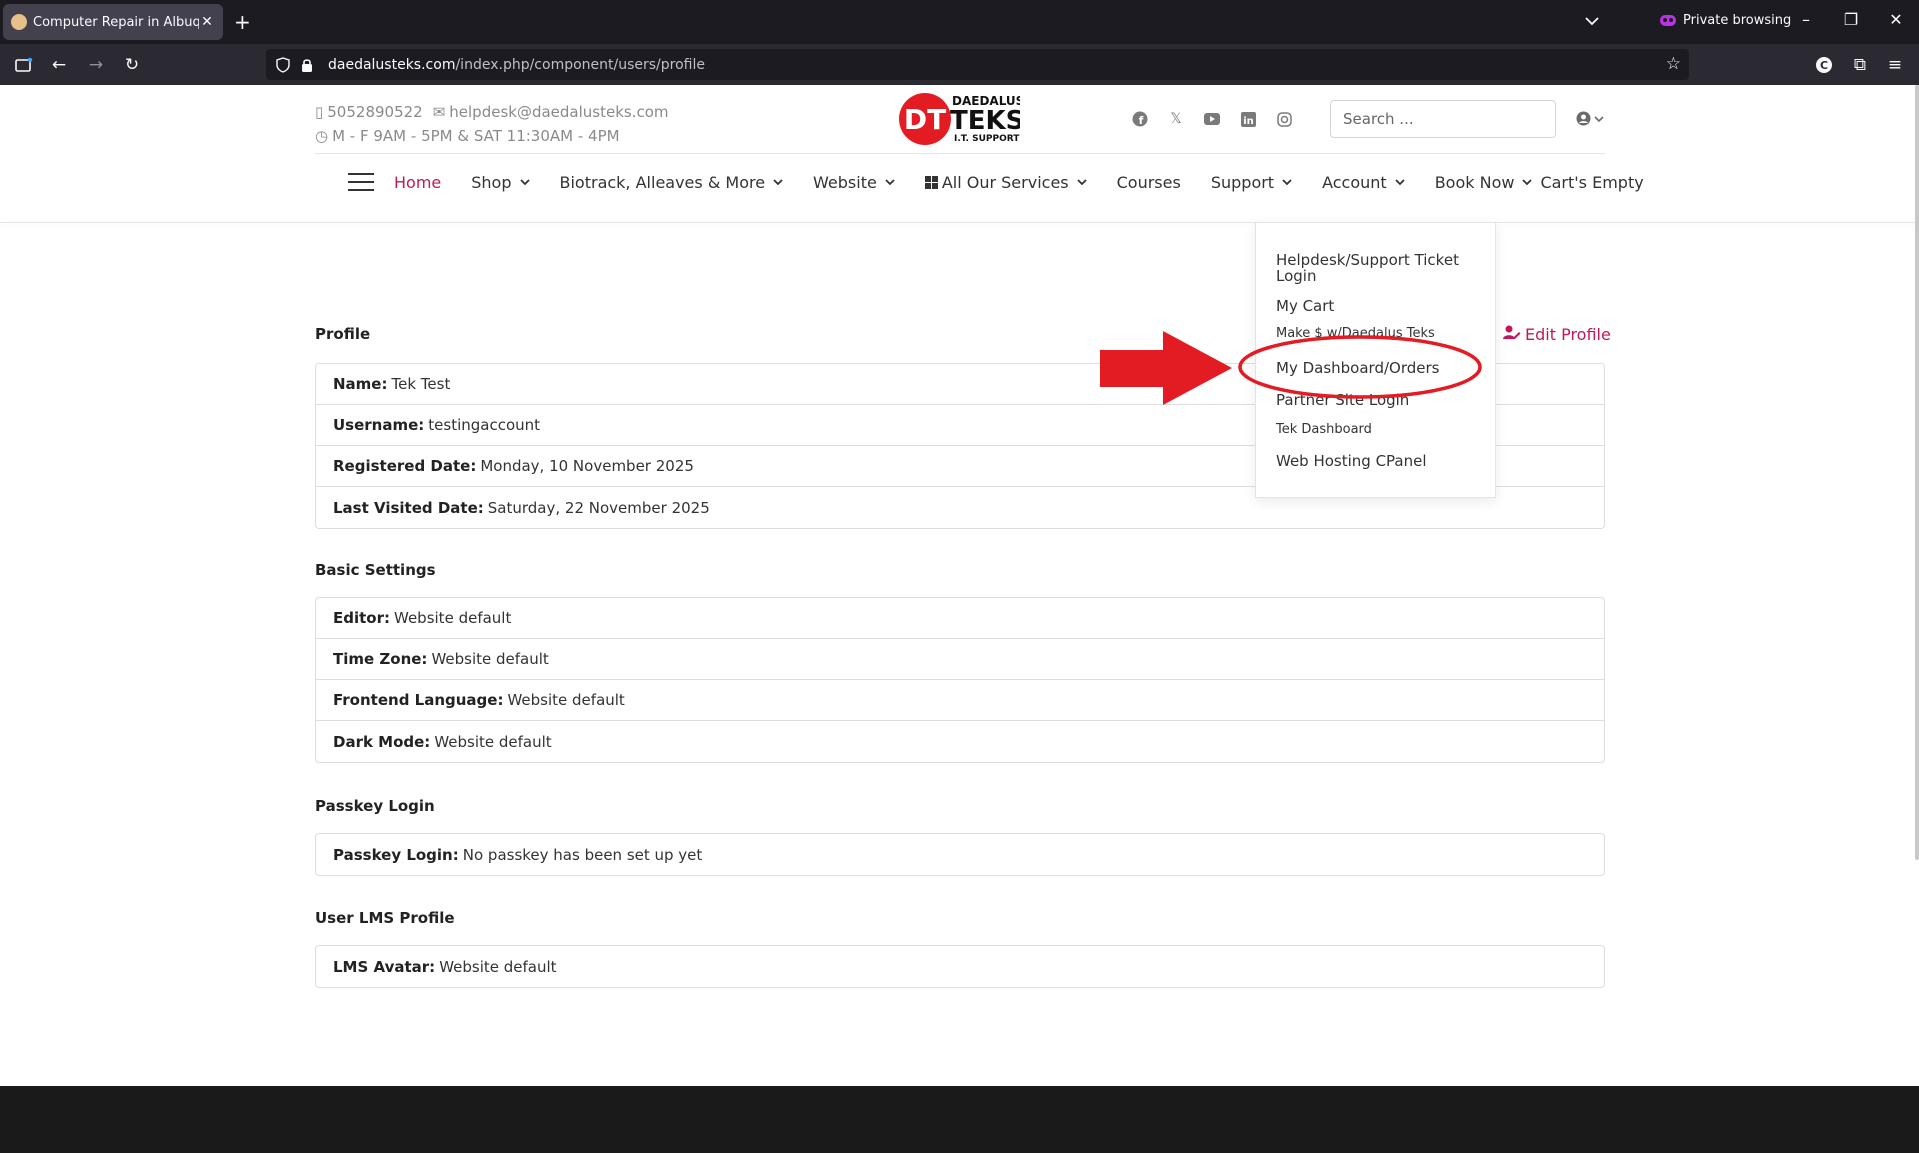 This screenshot has height=1153, width=1919. Describe the element at coordinates (439, 112) in the screenshot. I see `envelope-icon: ✉` at that location.